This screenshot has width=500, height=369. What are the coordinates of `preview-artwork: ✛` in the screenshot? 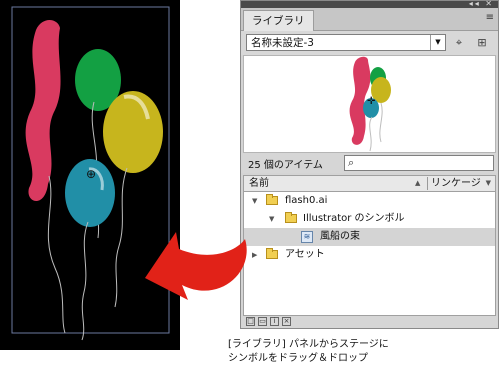 It's located at (370, 104).